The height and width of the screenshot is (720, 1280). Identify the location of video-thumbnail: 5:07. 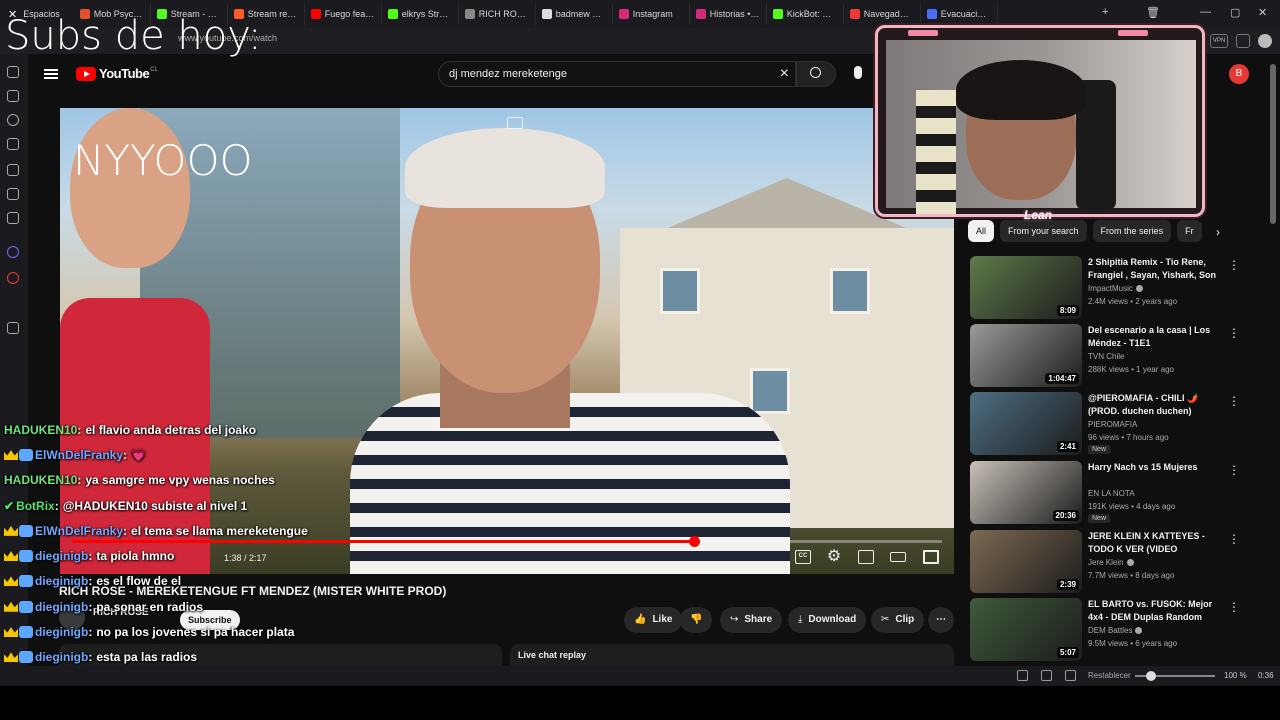
(1026, 629).